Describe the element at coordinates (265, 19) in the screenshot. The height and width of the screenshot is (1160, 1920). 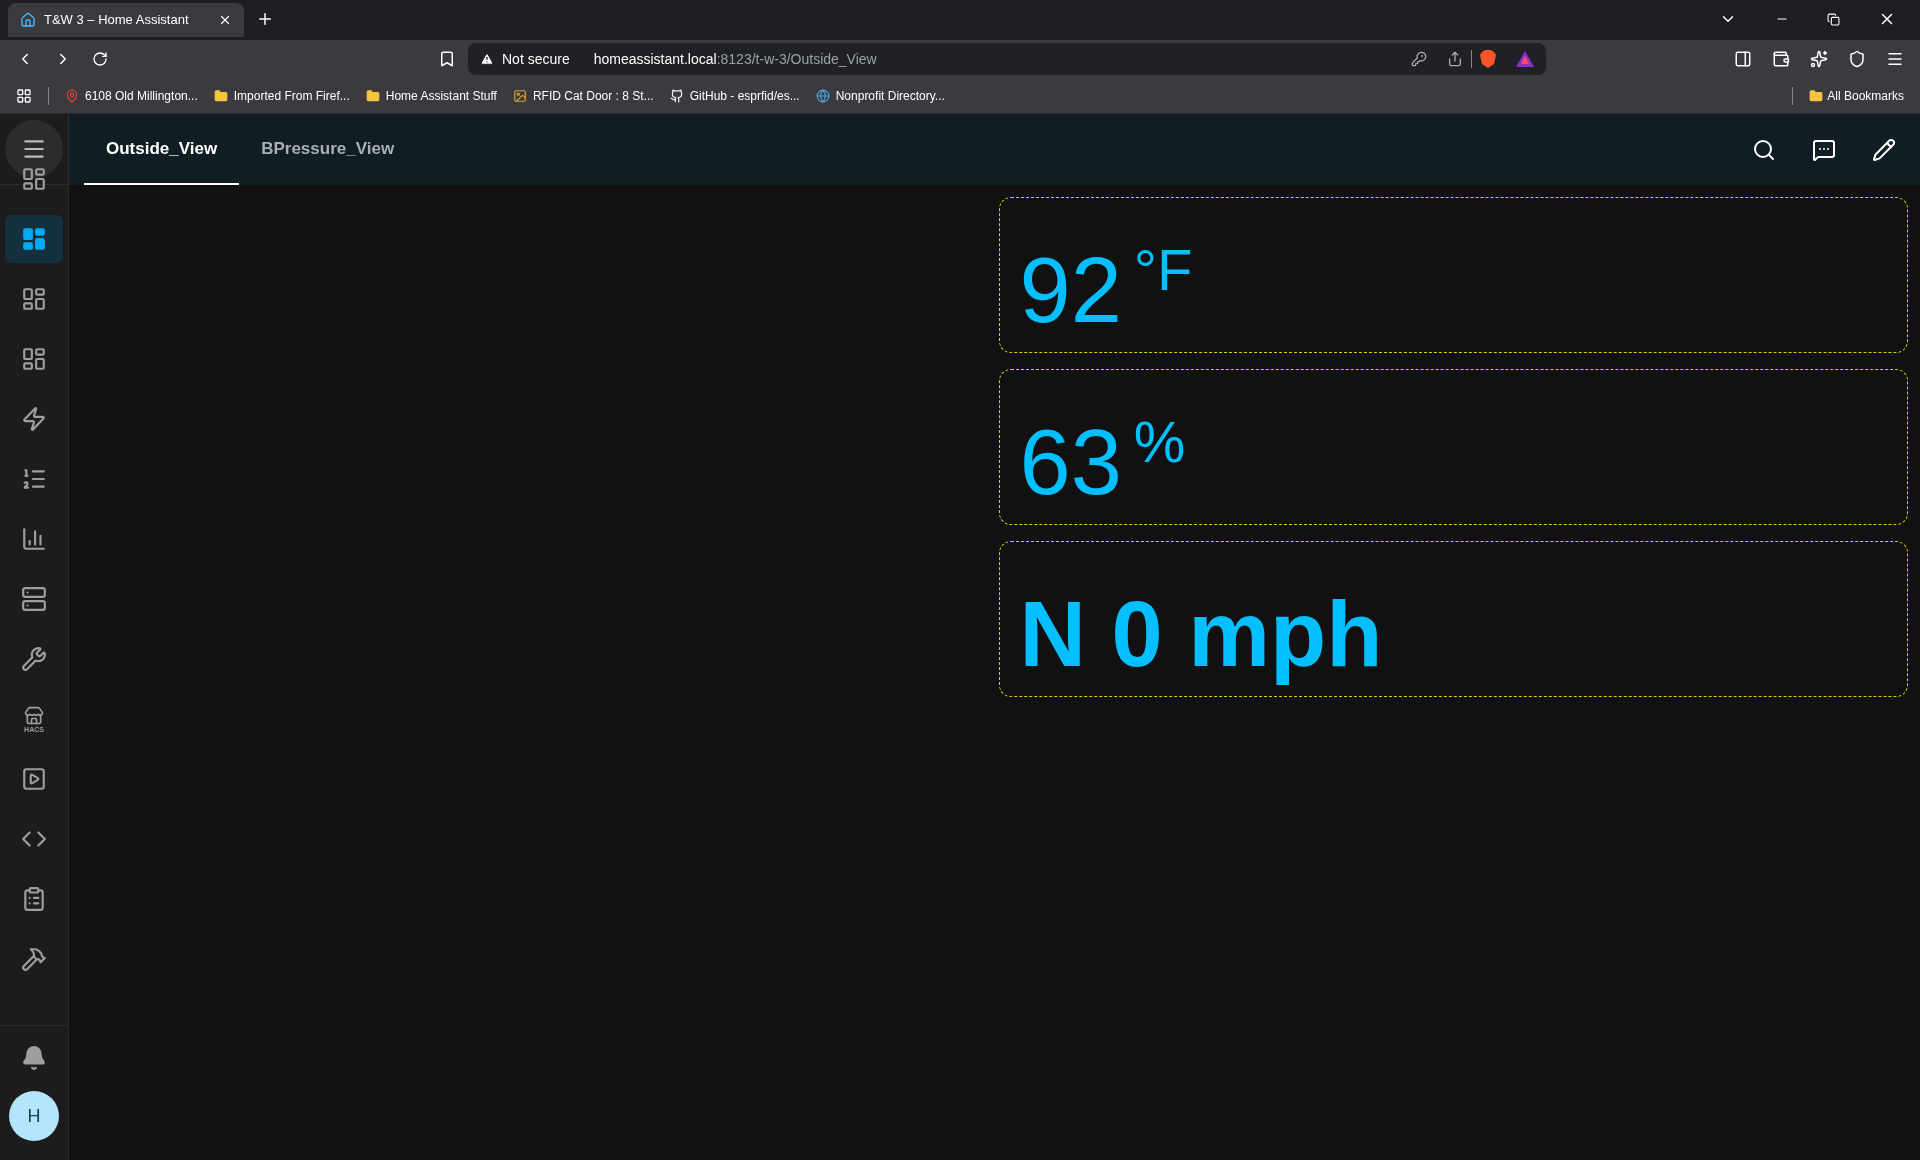
I see `new-tab-icon` at that location.